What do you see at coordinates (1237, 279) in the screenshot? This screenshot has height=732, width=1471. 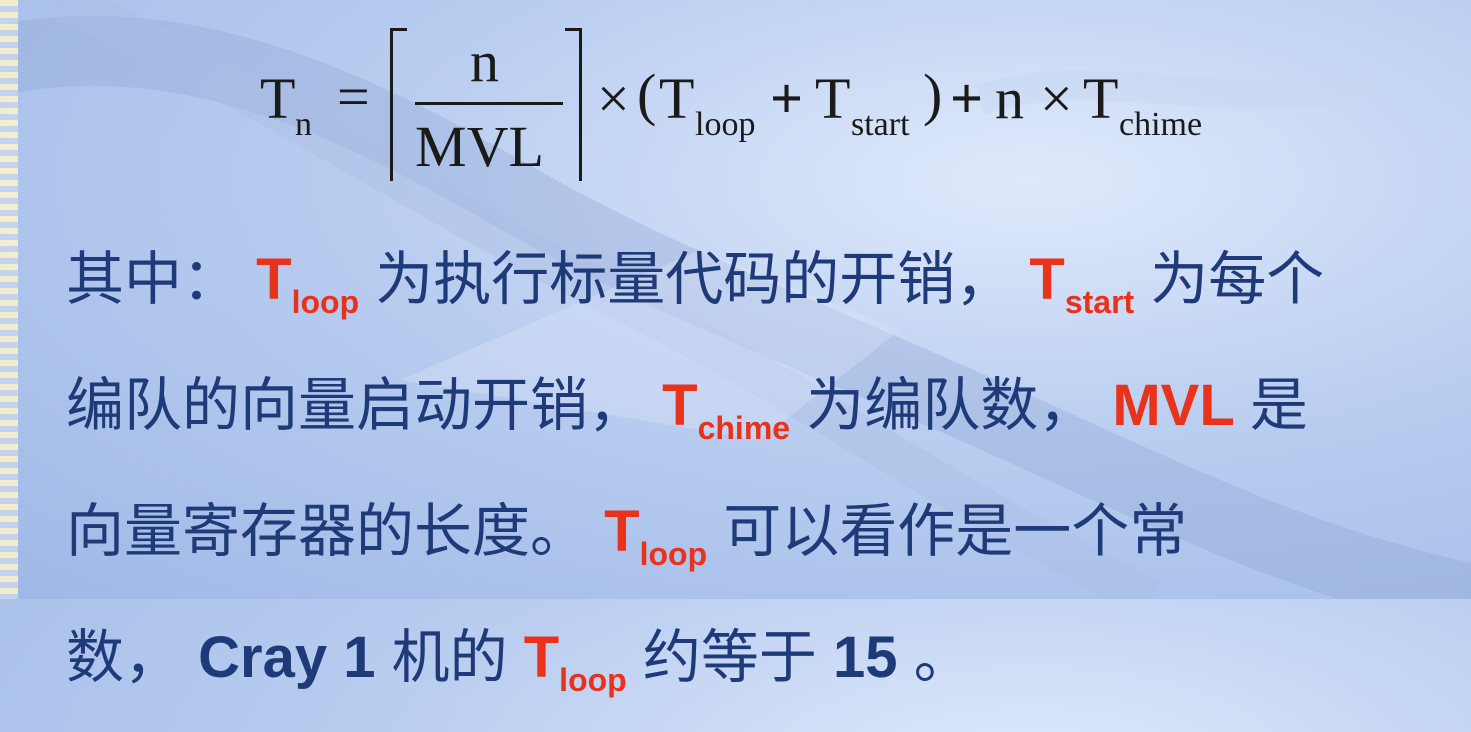 I see `text-segment: 为每个` at bounding box center [1237, 279].